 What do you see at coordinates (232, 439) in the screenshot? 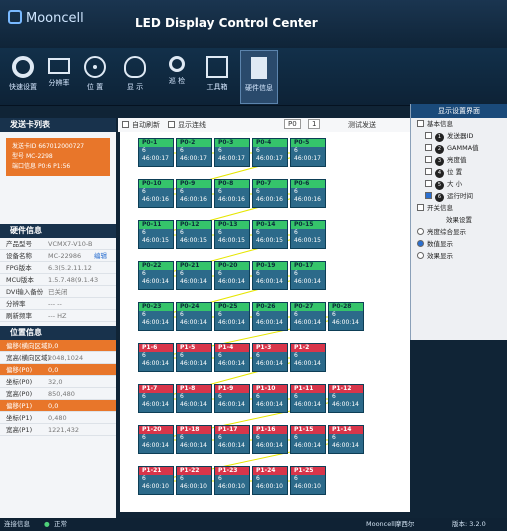
I see `cabinet-tile: P1-17 6 46:00:14` at bounding box center [232, 439].